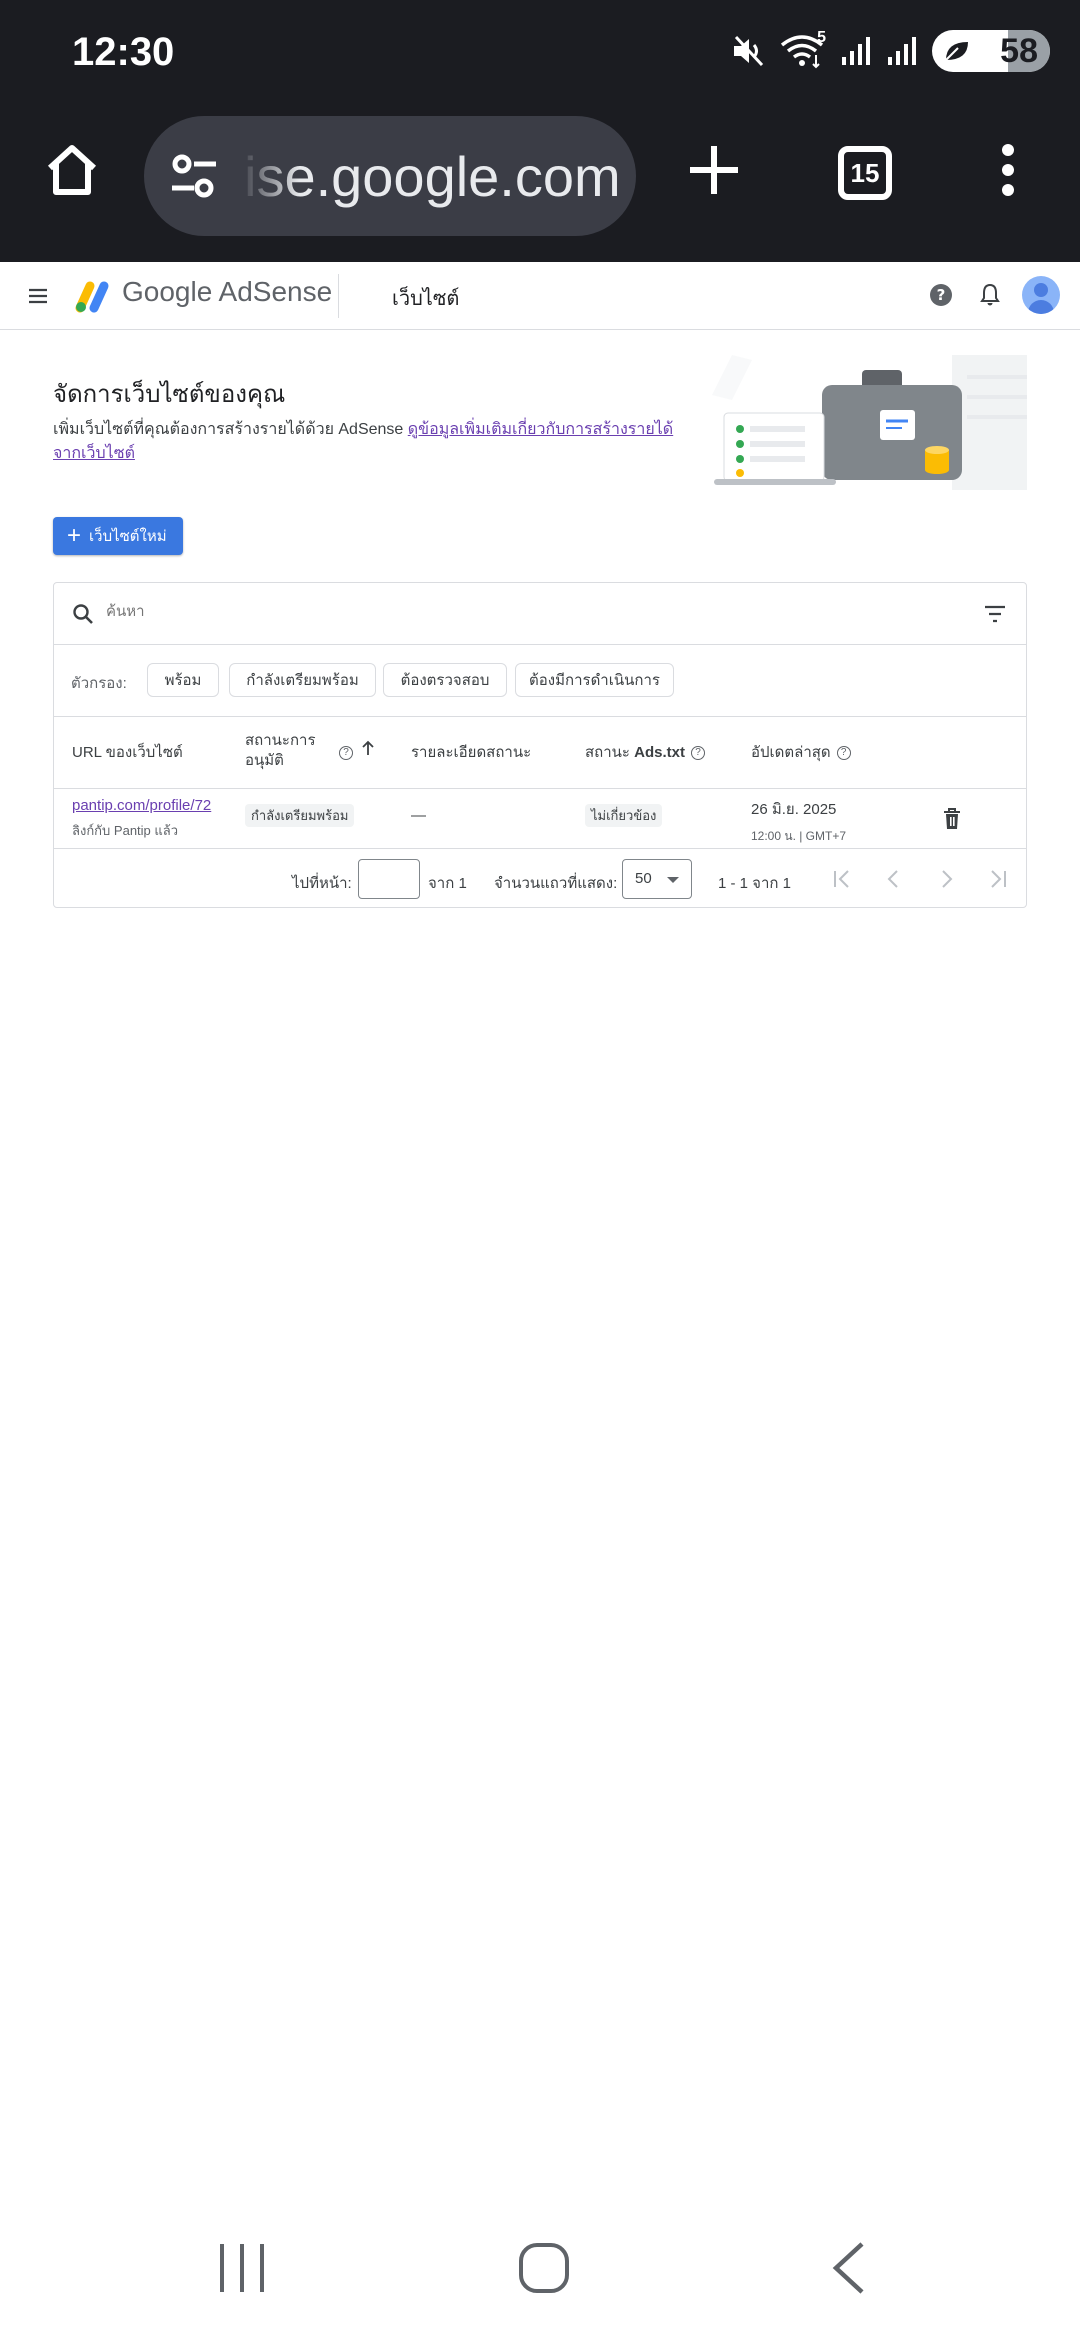  What do you see at coordinates (803, 49) in the screenshot?
I see `wifi-icon: 5` at bounding box center [803, 49].